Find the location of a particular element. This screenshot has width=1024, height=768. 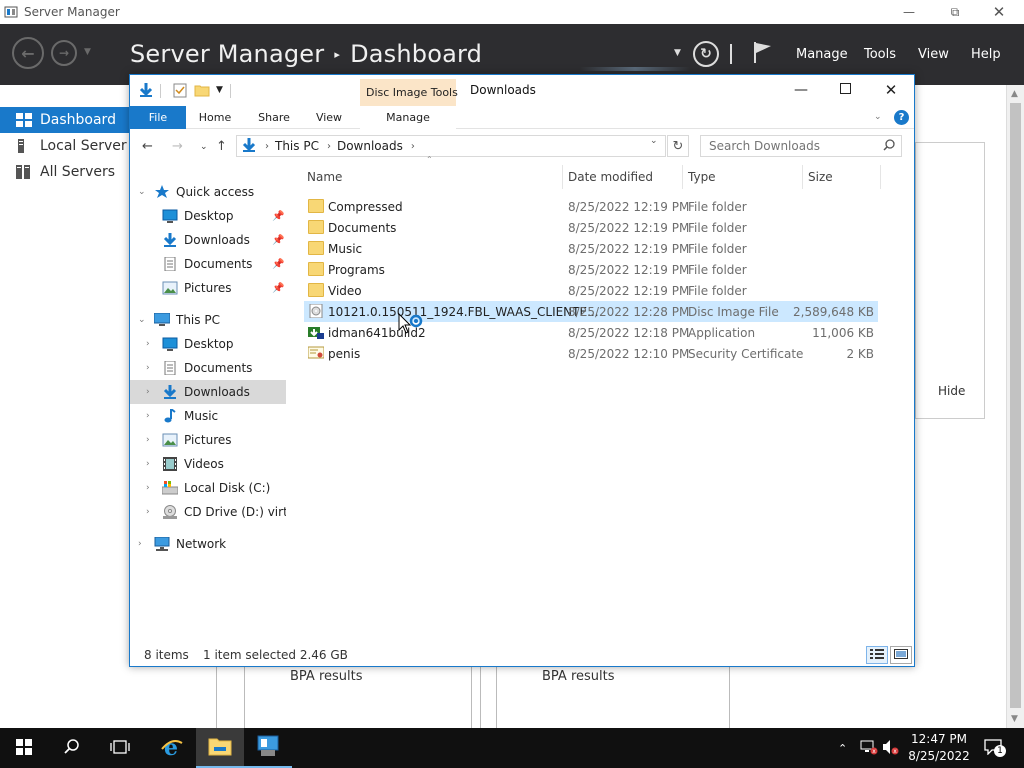

forward-arrow-icon: → is located at coordinates (177, 146).